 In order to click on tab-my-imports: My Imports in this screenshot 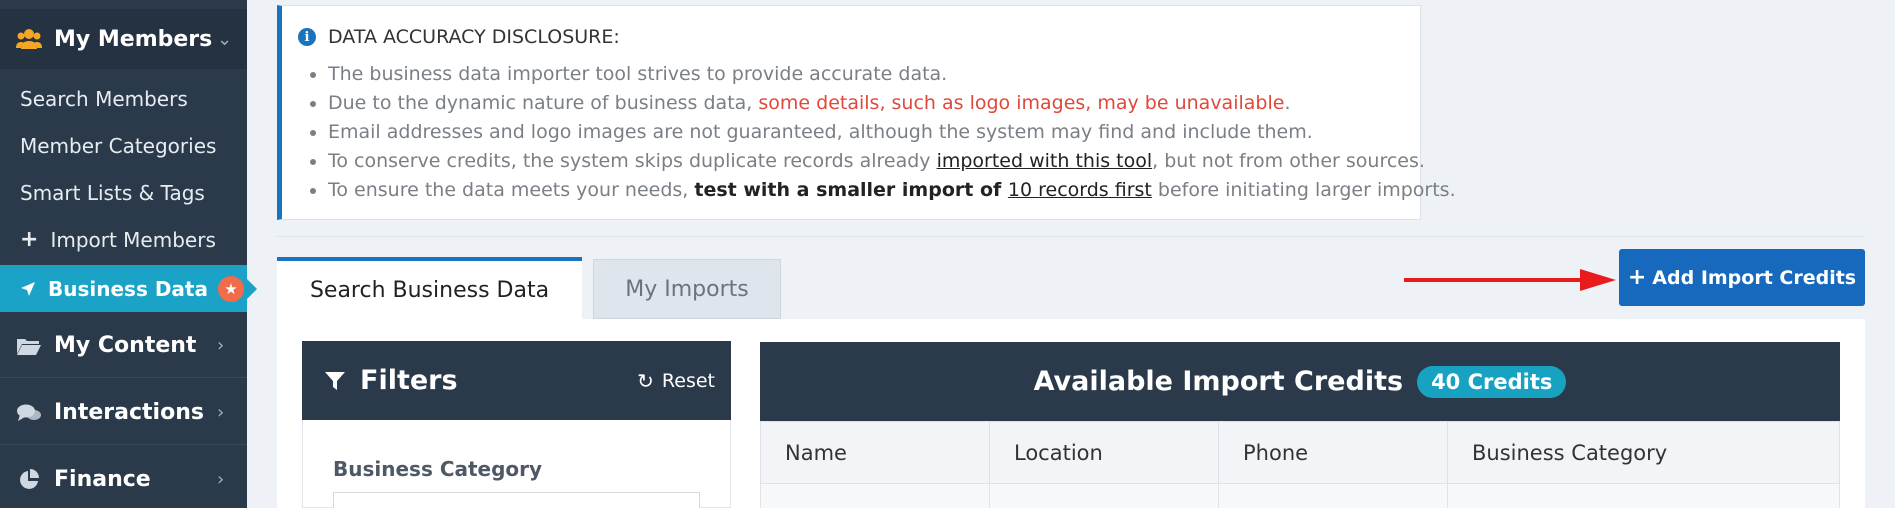, I will do `click(687, 289)`.